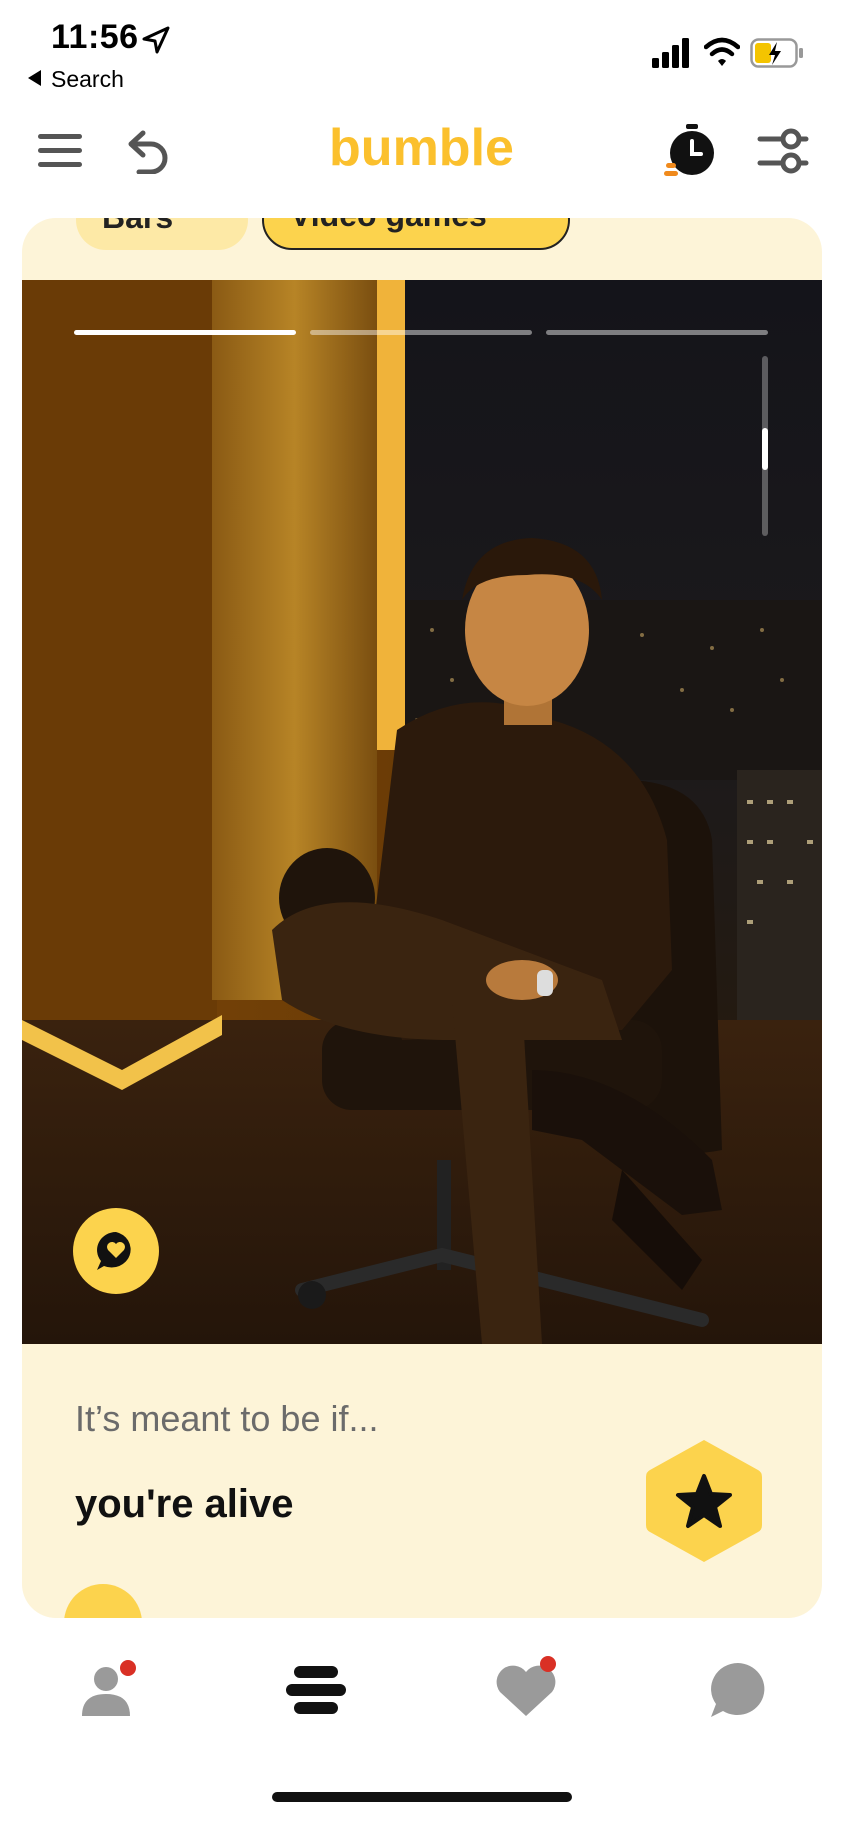 This screenshot has width=843, height=1824. What do you see at coordinates (776, 53) in the screenshot?
I see `battery-charging-icon` at bounding box center [776, 53].